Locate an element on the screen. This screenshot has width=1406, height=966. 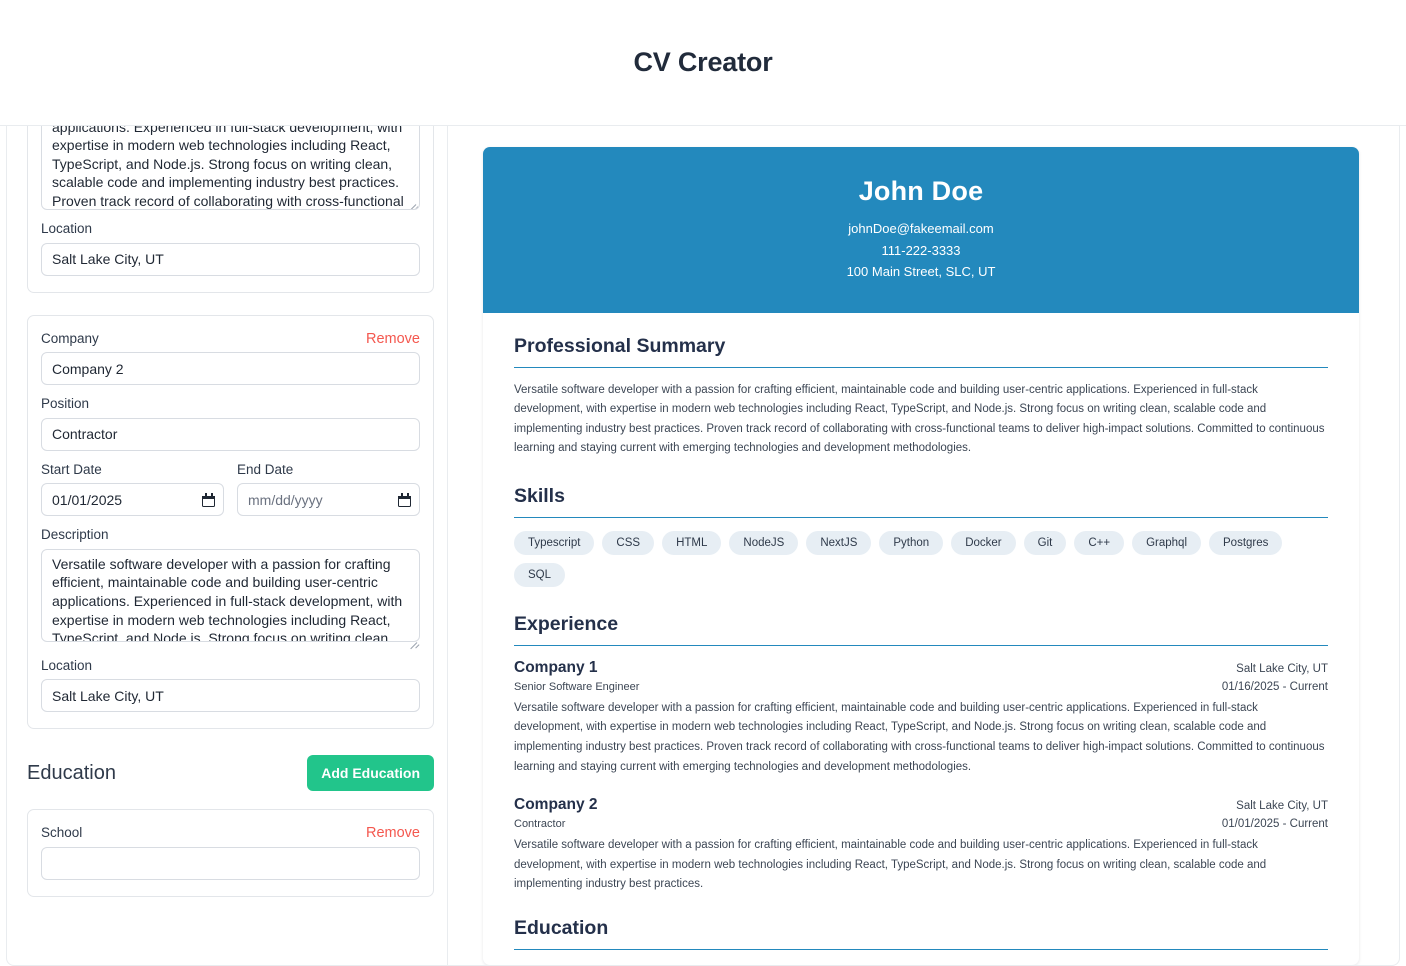
company-field-2: Company Remove is located at coordinates (230, 358).